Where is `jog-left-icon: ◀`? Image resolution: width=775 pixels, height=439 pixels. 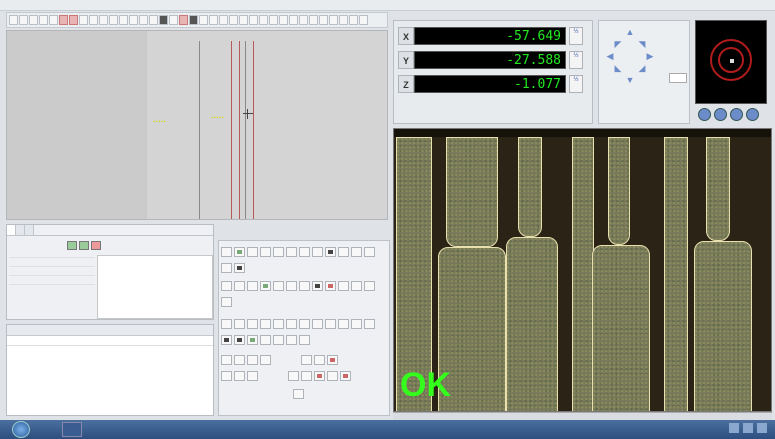
jog-left-icon: ◀ is located at coordinates (610, 56).